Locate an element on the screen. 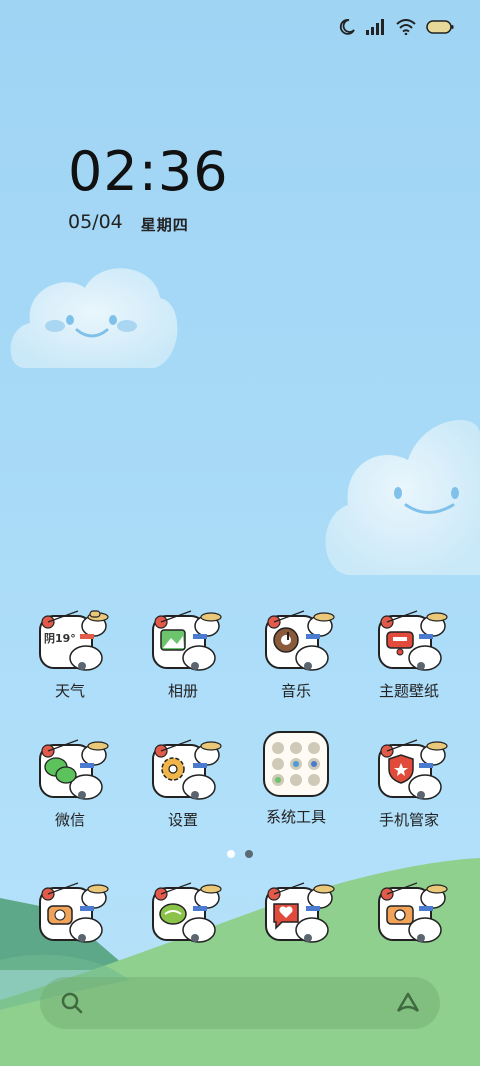 The height and width of the screenshot is (1066, 480). dock-camera is located at coordinates (409, 912).